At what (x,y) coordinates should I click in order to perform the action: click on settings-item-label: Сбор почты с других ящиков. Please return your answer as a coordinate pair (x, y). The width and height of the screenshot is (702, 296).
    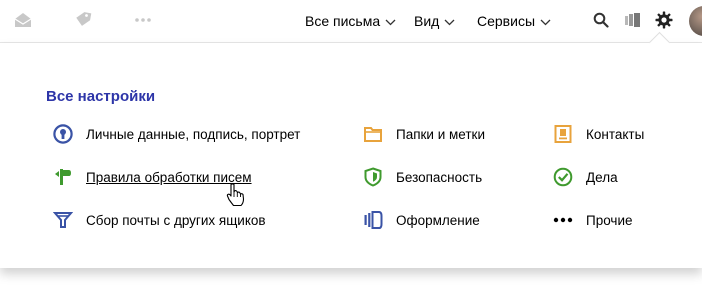
    Looking at the image, I should click on (176, 220).